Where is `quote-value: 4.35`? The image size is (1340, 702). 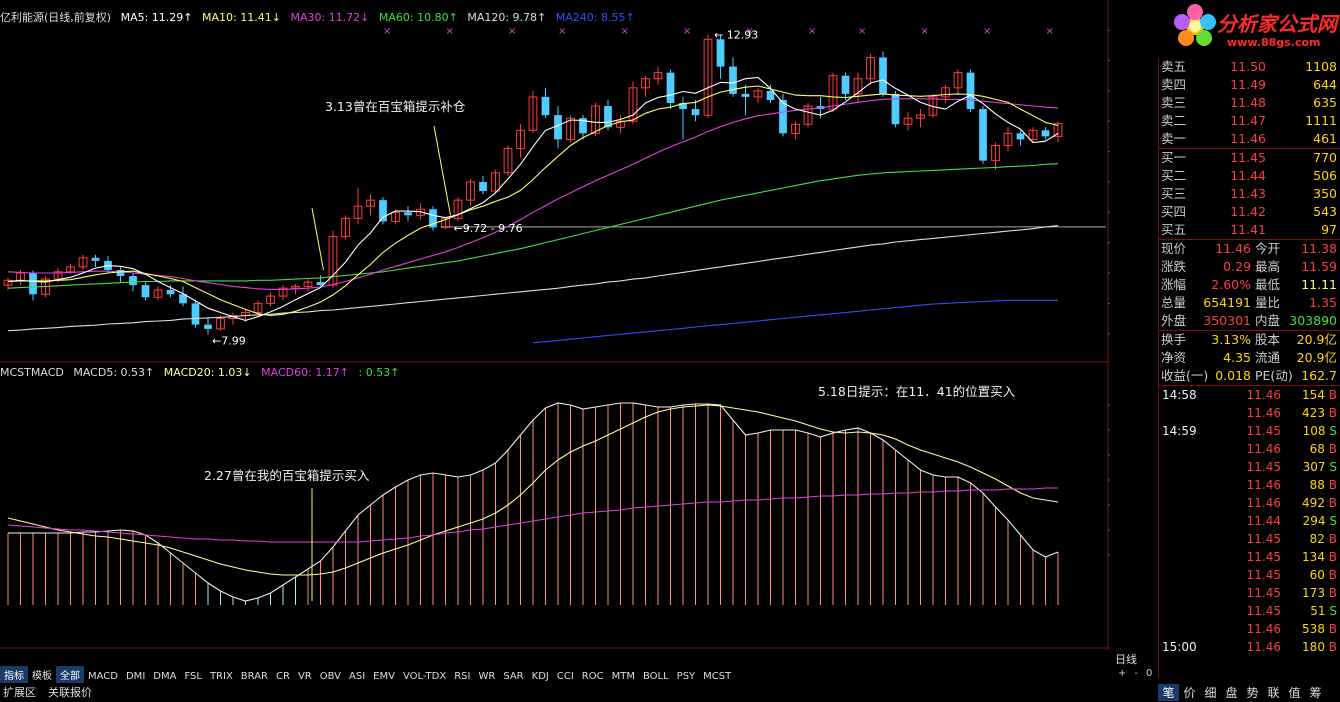
quote-value: 4.35 is located at coordinates (1237, 357).